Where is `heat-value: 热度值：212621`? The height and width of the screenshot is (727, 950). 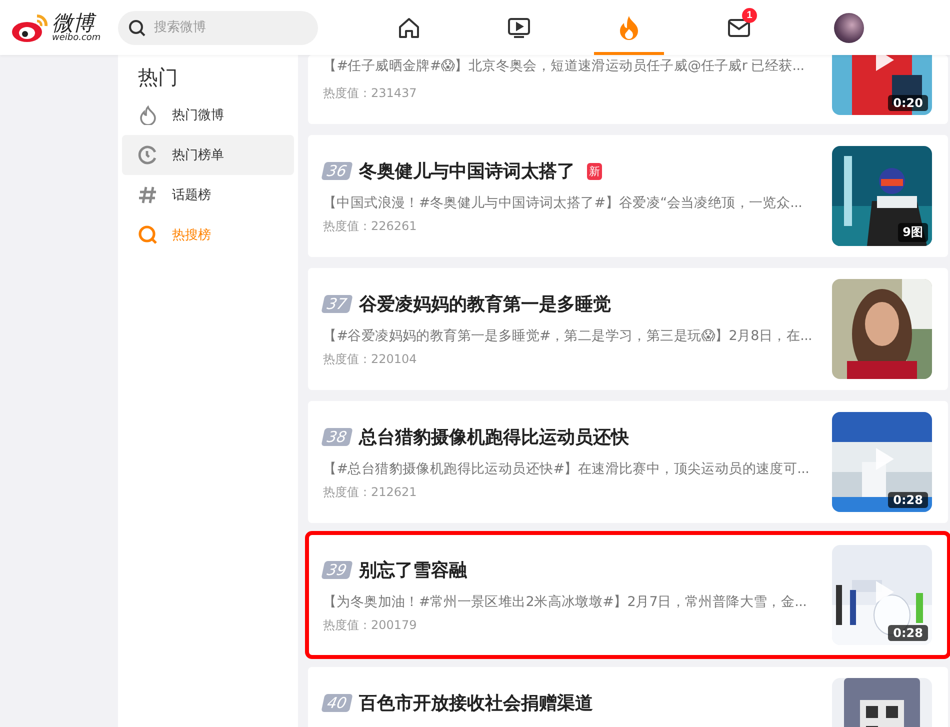
heat-value: 热度值：212621 is located at coordinates (370, 492).